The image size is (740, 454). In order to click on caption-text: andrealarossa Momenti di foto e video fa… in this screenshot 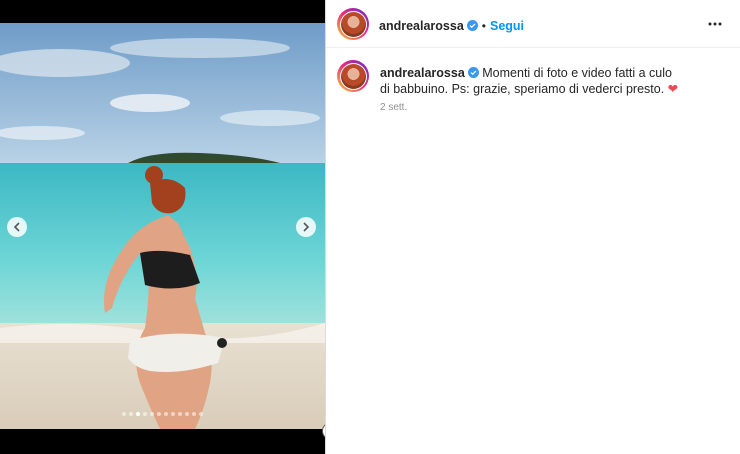, I will do `click(532, 81)`.